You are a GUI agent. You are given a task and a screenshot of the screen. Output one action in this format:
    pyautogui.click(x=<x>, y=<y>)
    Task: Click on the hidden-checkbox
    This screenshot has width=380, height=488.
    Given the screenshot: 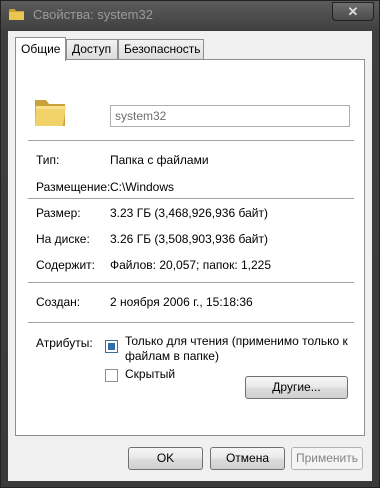 What is the action you would take?
    pyautogui.click(x=111, y=375)
    